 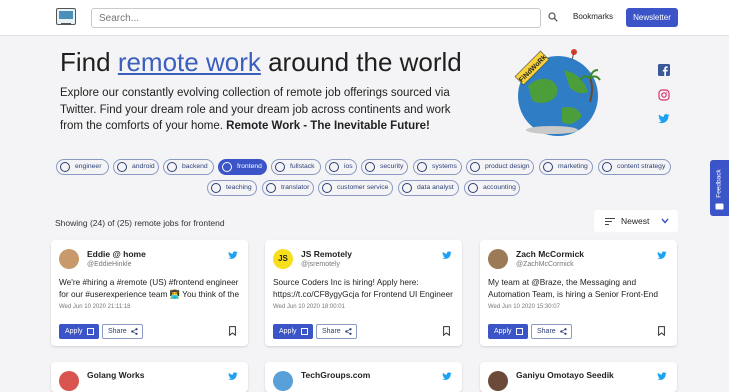 I want to click on tag-ios: ios, so click(x=341, y=167).